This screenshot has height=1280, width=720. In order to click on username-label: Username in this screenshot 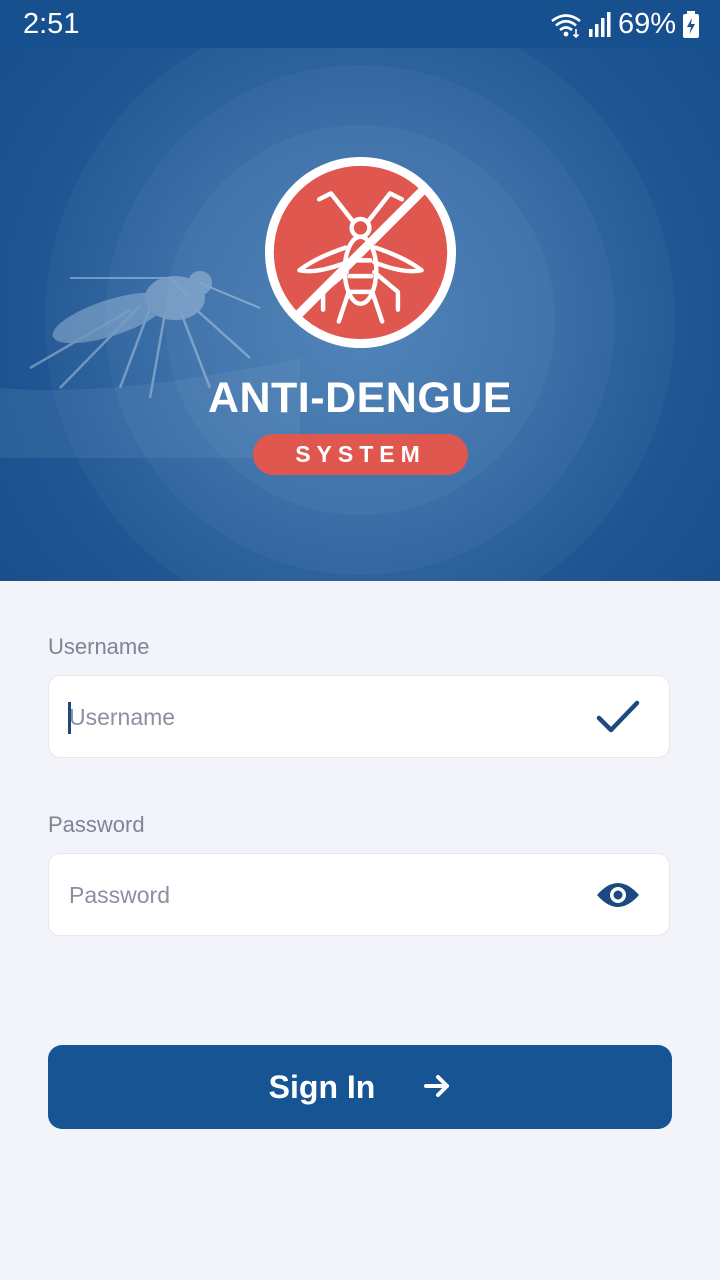, I will do `click(99, 646)`.